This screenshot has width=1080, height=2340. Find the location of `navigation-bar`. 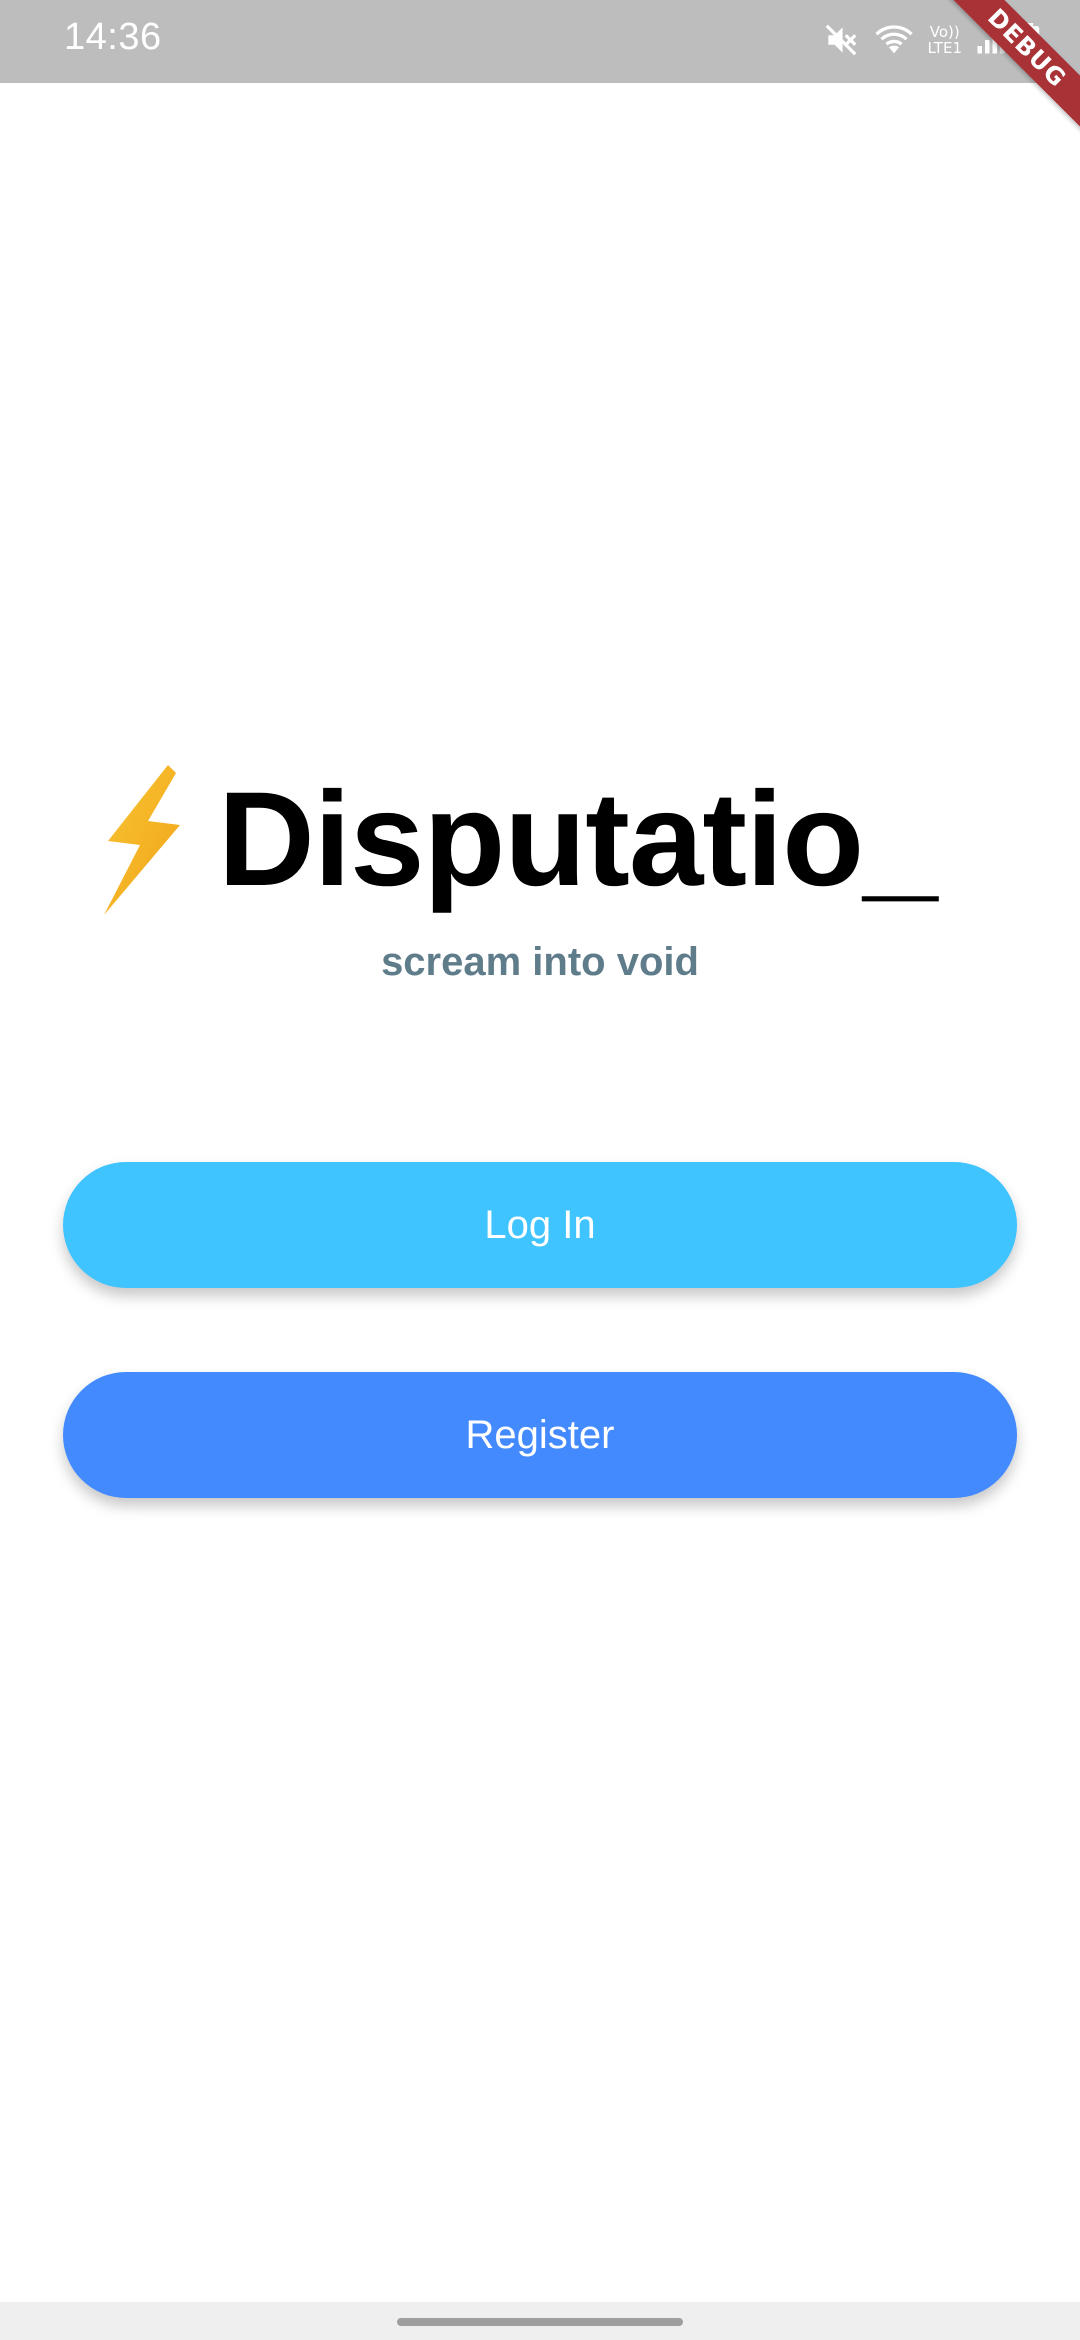

navigation-bar is located at coordinates (540, 2321).